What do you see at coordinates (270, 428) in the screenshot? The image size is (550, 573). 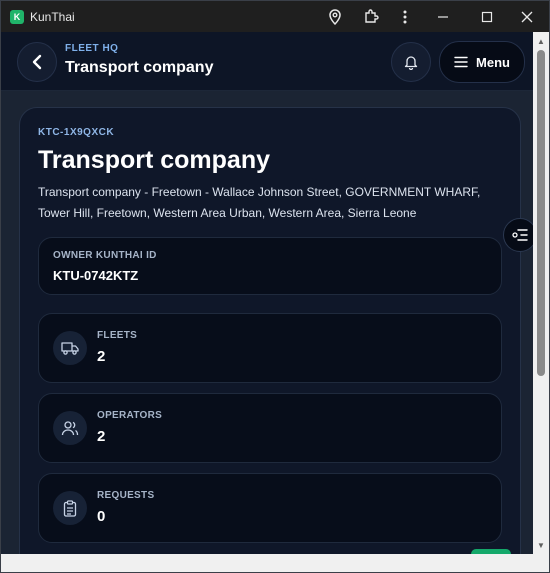 I see `stat-card-operators: OPERATORS 2` at bounding box center [270, 428].